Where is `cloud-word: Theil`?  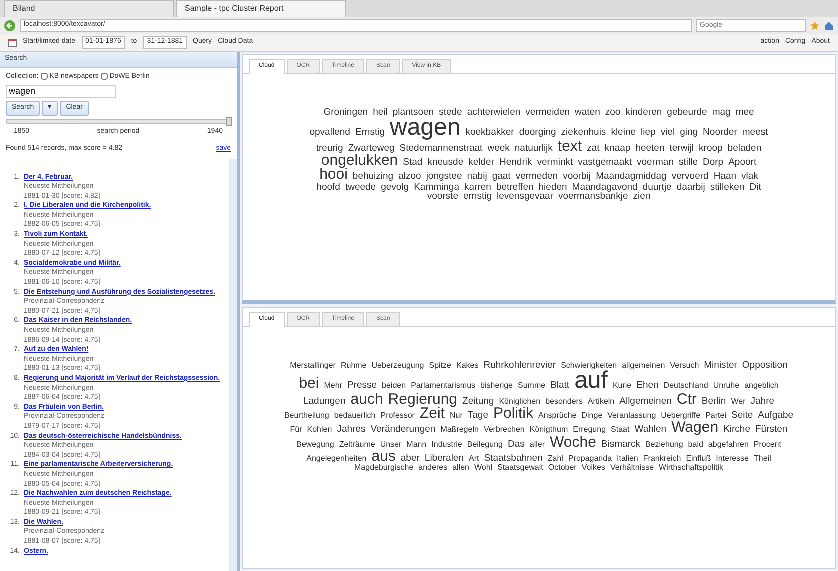
cloud-word: Theil is located at coordinates (763, 458).